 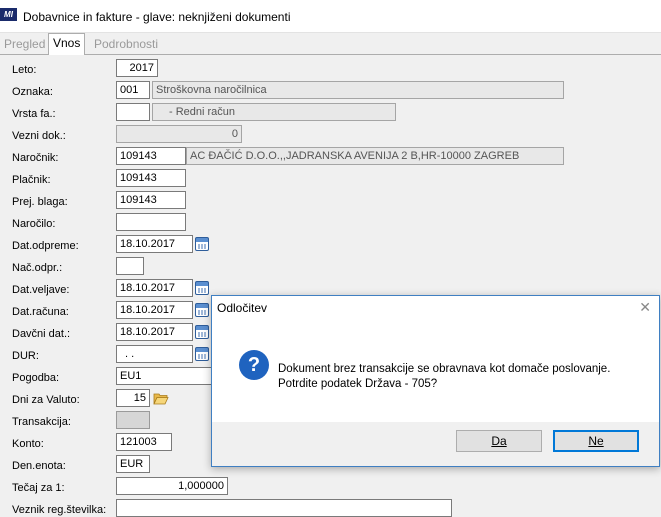 I want to click on yes-button-label: Da, so click(x=499, y=441).